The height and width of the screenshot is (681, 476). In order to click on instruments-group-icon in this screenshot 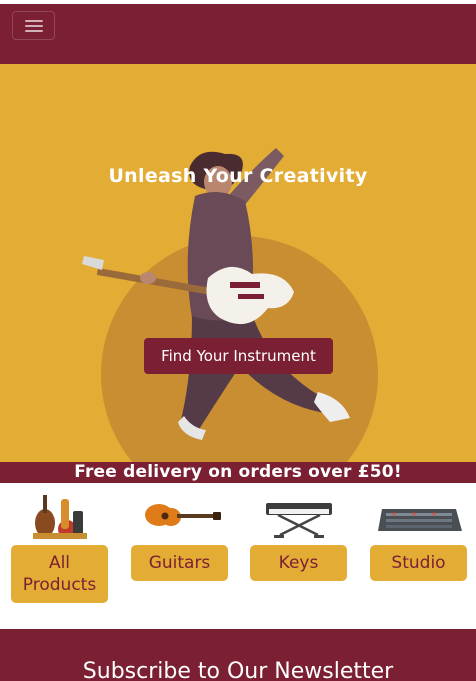, I will do `click(59, 517)`.